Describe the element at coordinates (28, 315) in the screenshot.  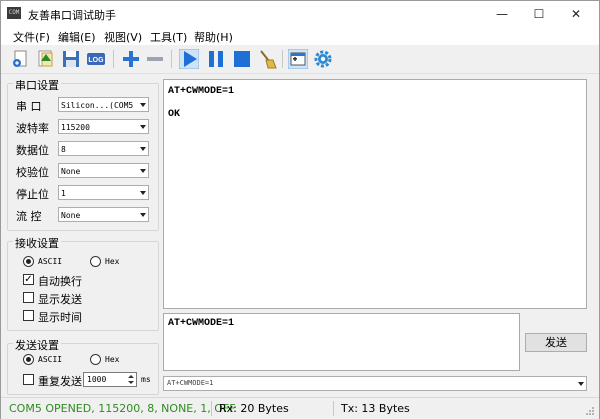
I see `show-time-checkbox` at that location.